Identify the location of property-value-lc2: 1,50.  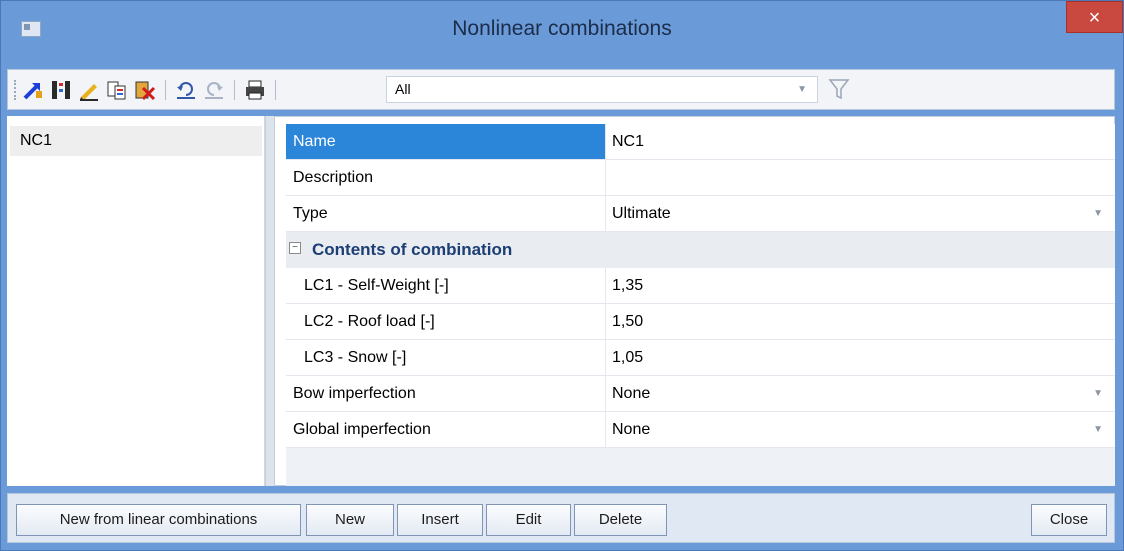
(860, 321).